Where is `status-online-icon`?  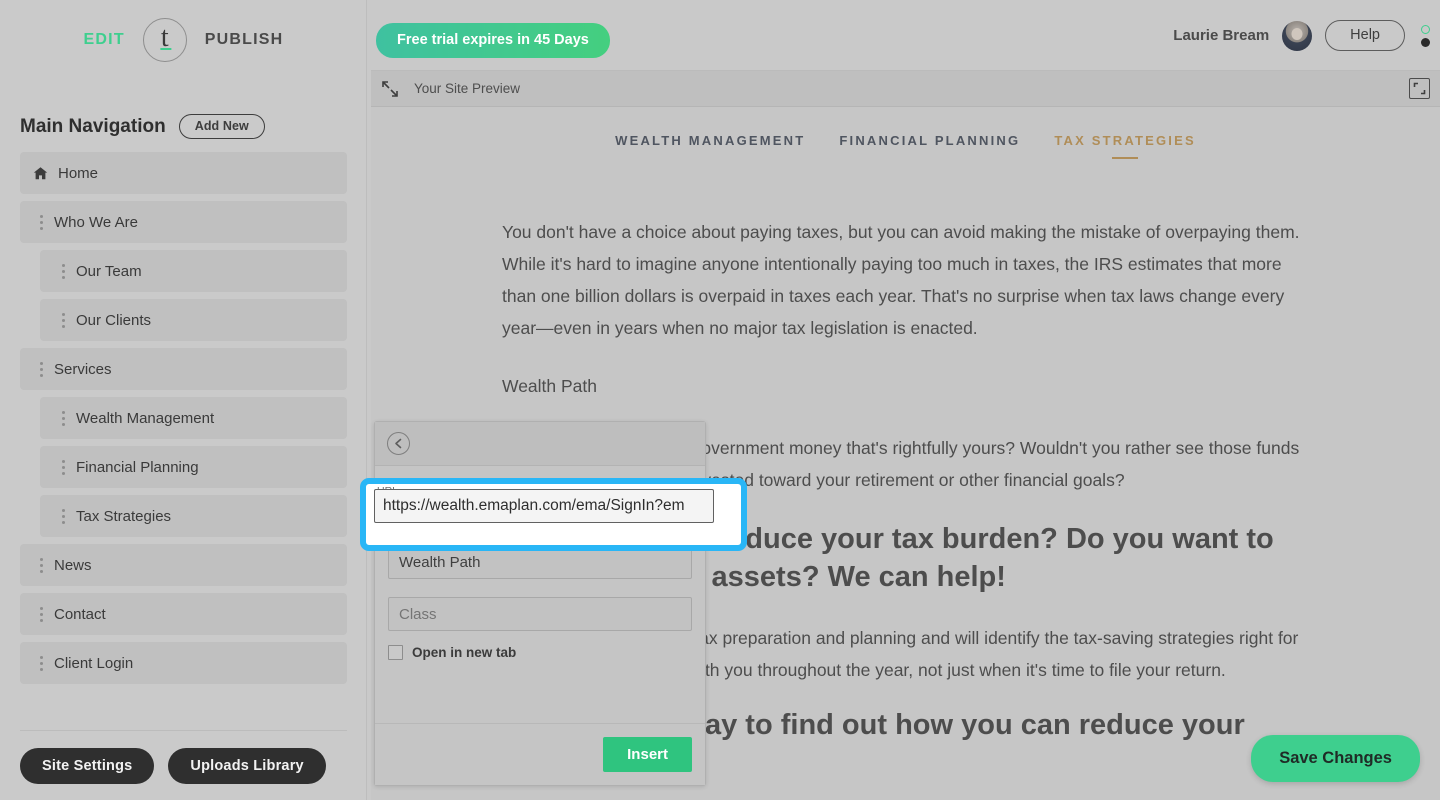
status-online-icon is located at coordinates (1425, 29).